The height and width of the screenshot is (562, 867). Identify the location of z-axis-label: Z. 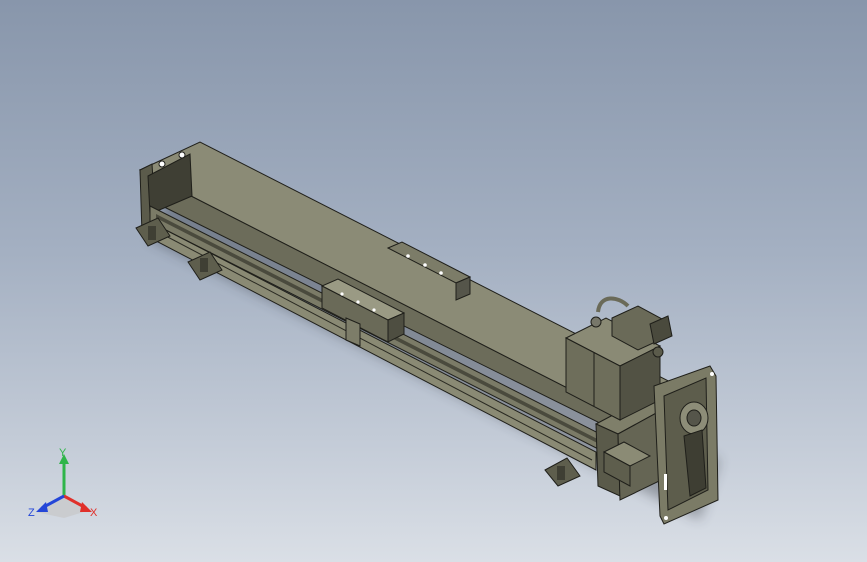
(31, 513).